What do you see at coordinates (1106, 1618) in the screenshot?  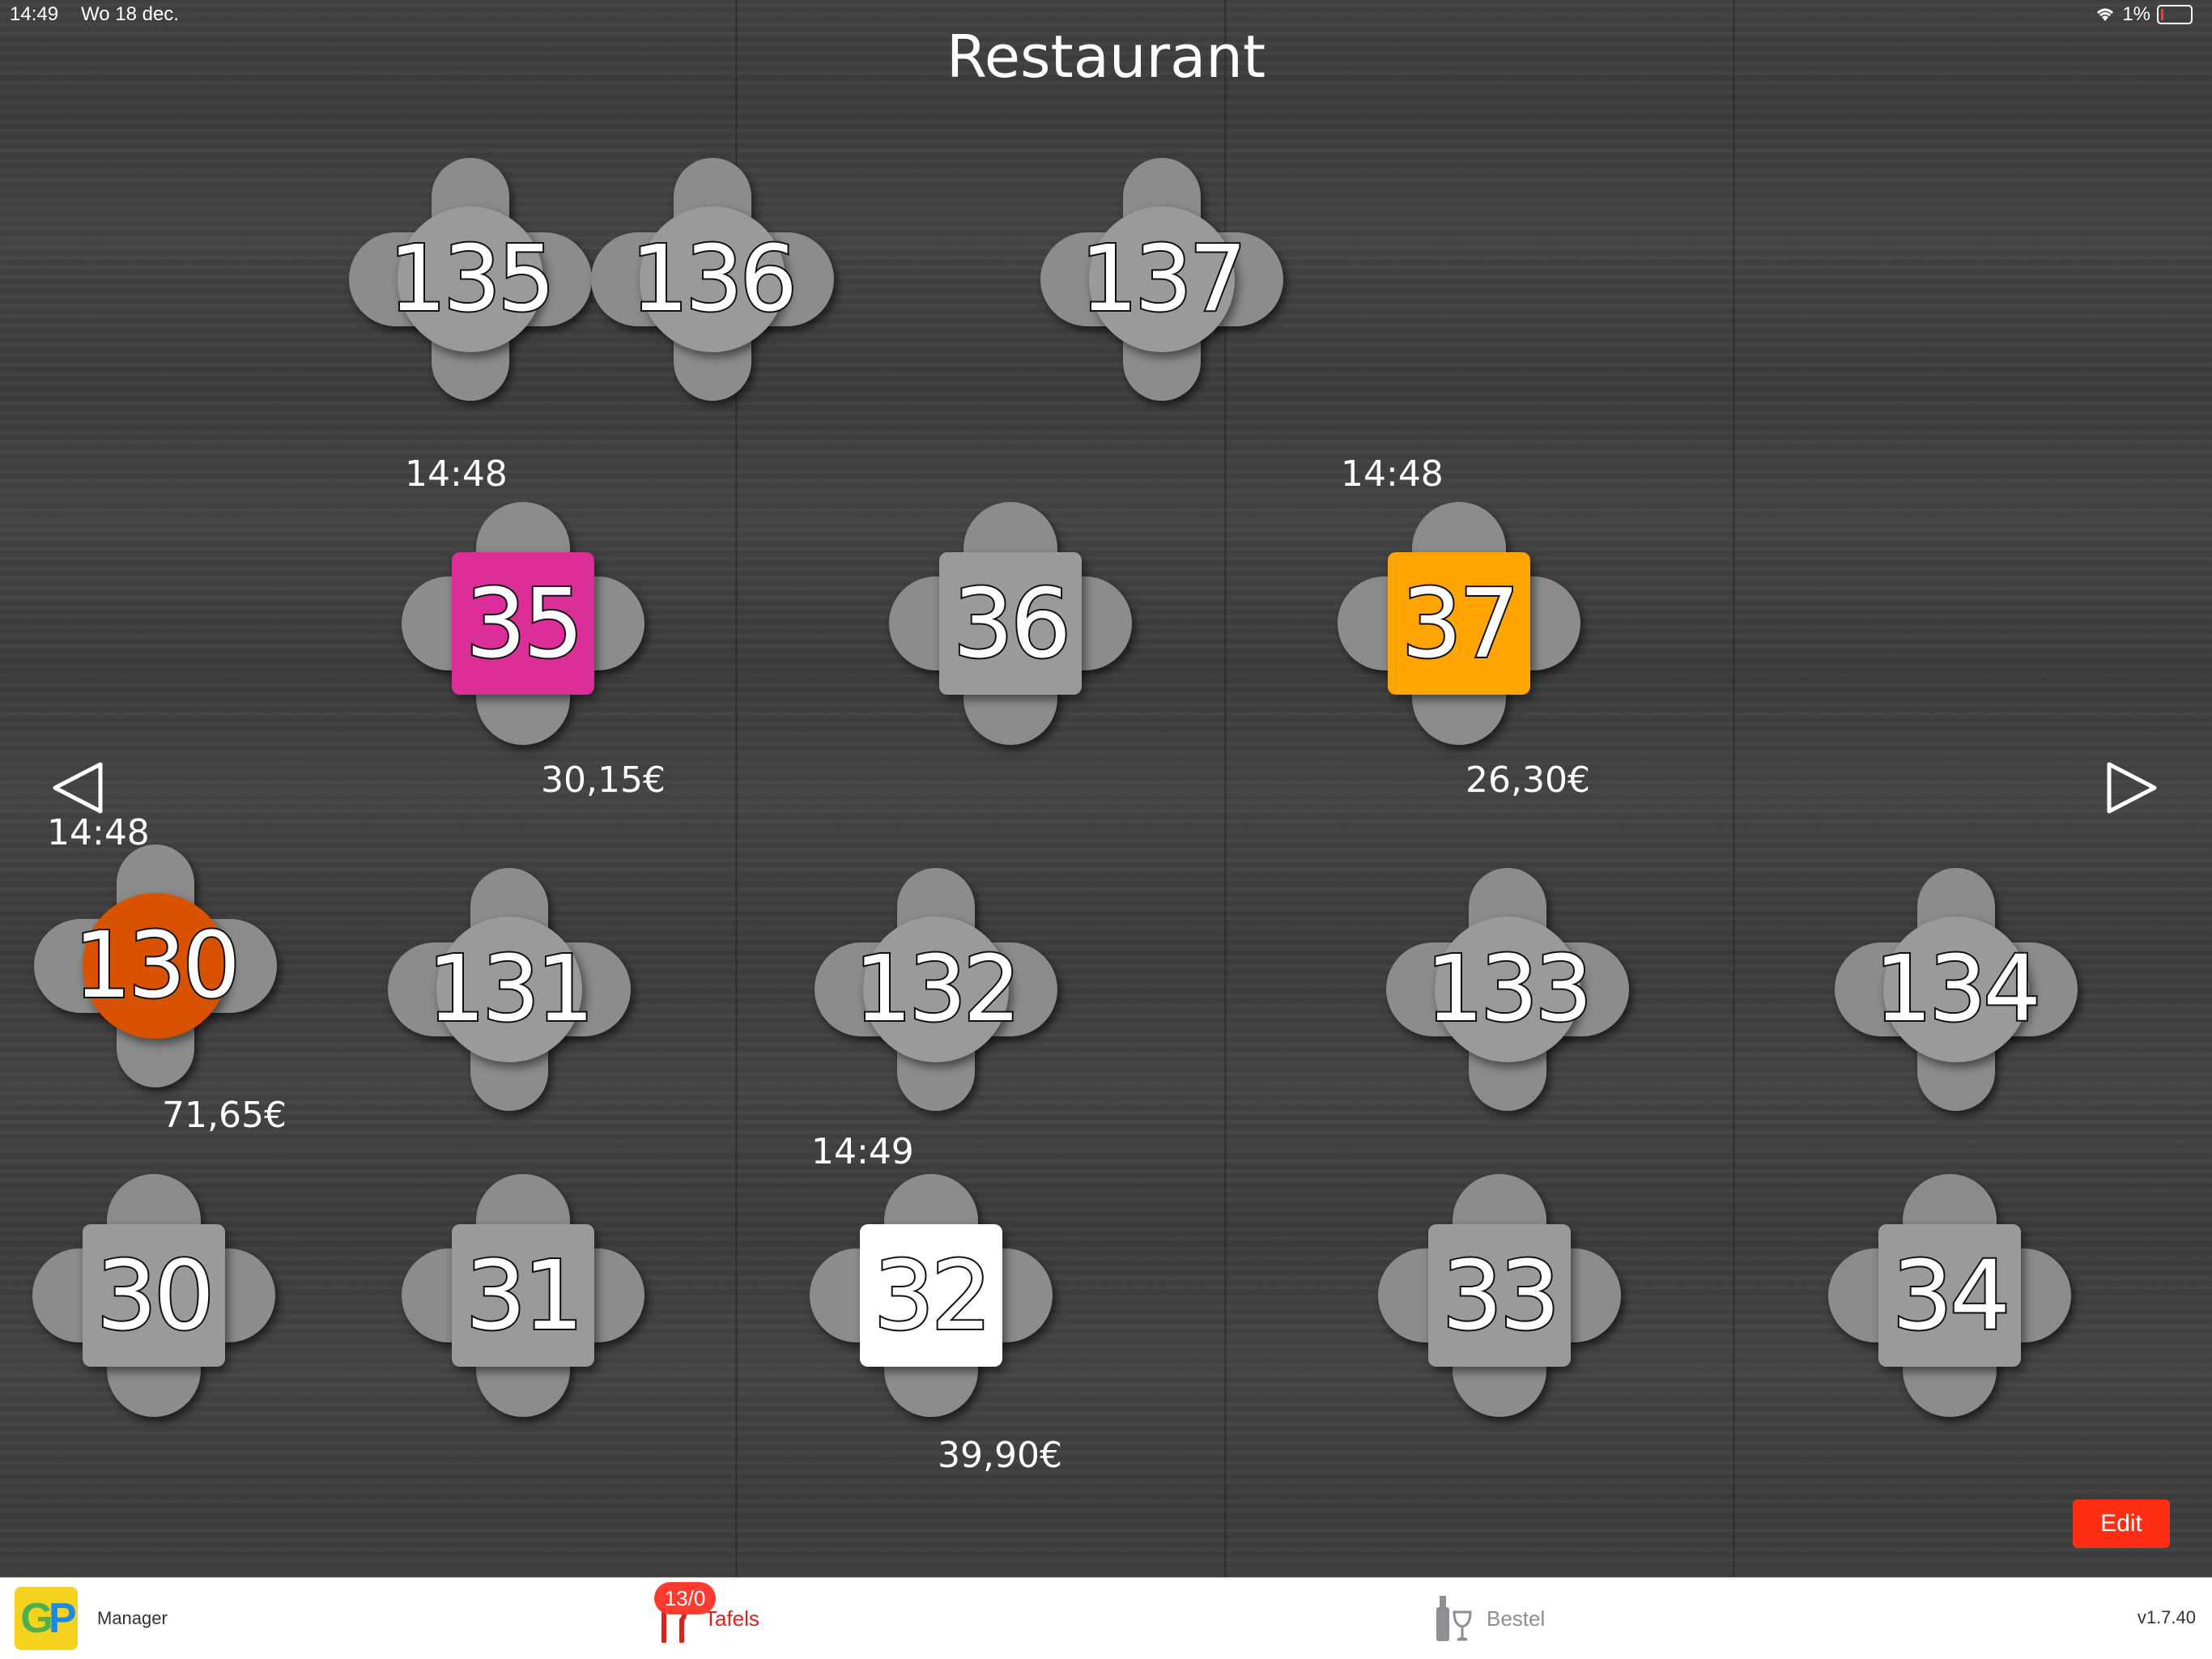 I see `tab-bar: GP Manager Tafels Bestel v1.7.40` at bounding box center [1106, 1618].